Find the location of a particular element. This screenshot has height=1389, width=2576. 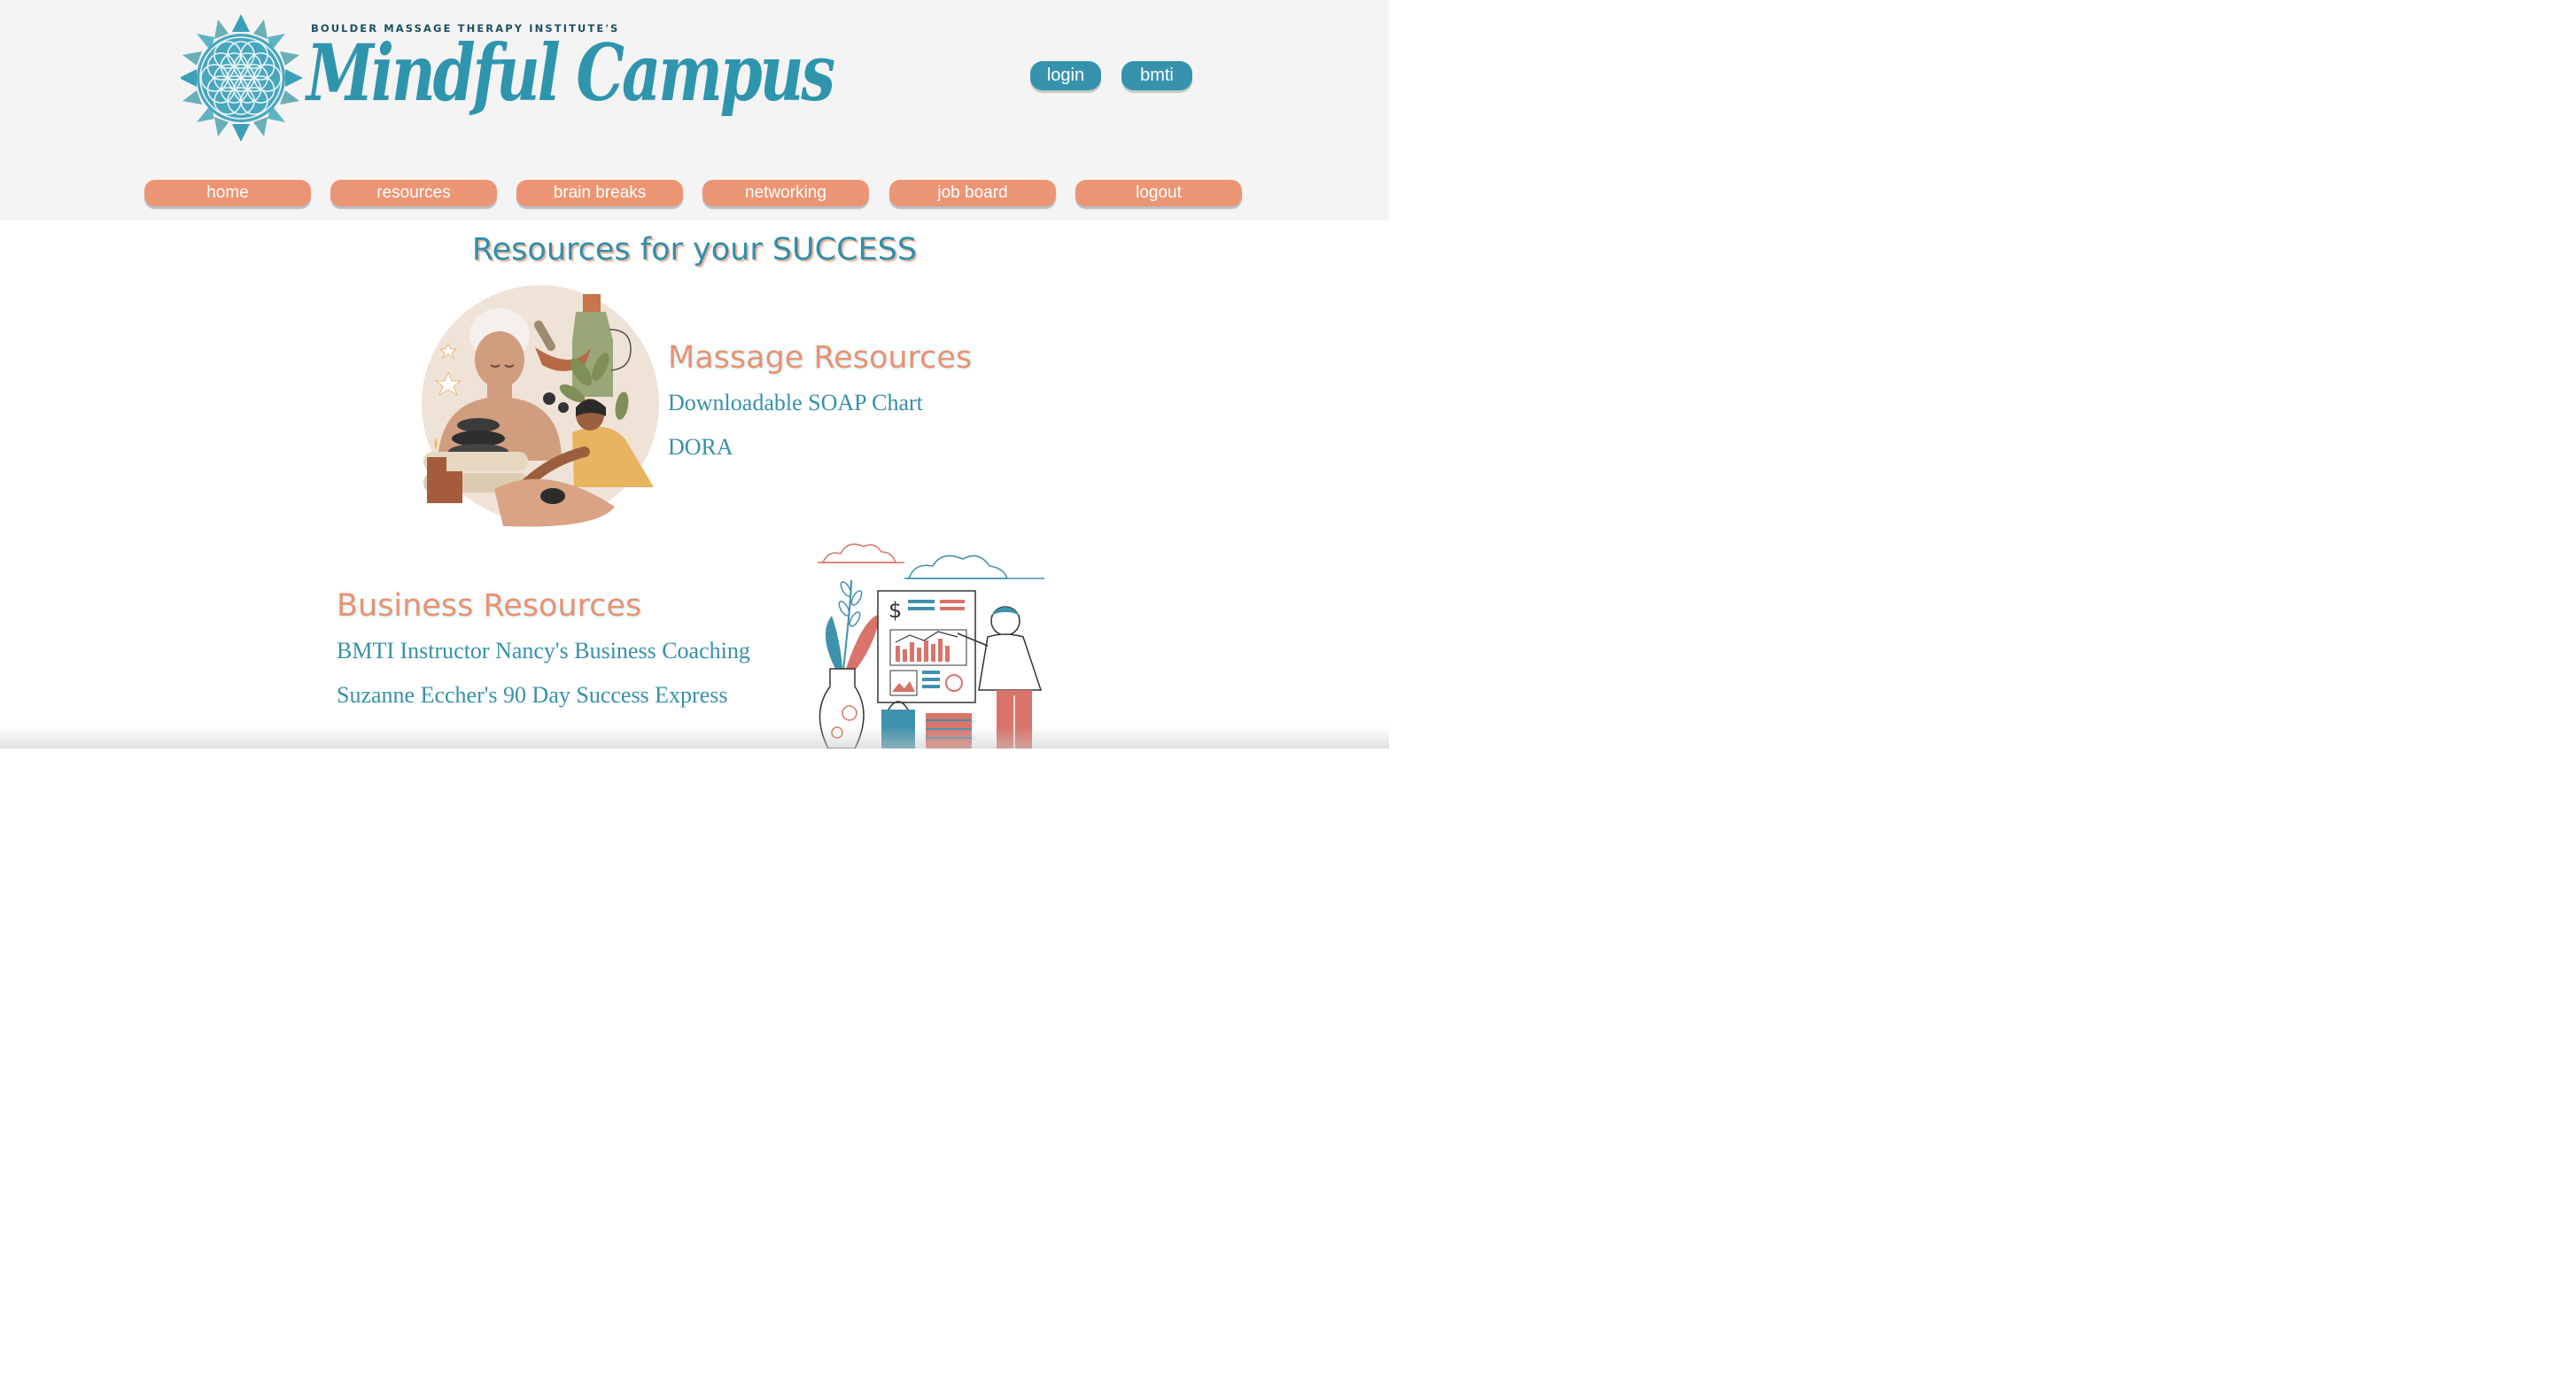

bmti-button: bmti is located at coordinates (1156, 75).